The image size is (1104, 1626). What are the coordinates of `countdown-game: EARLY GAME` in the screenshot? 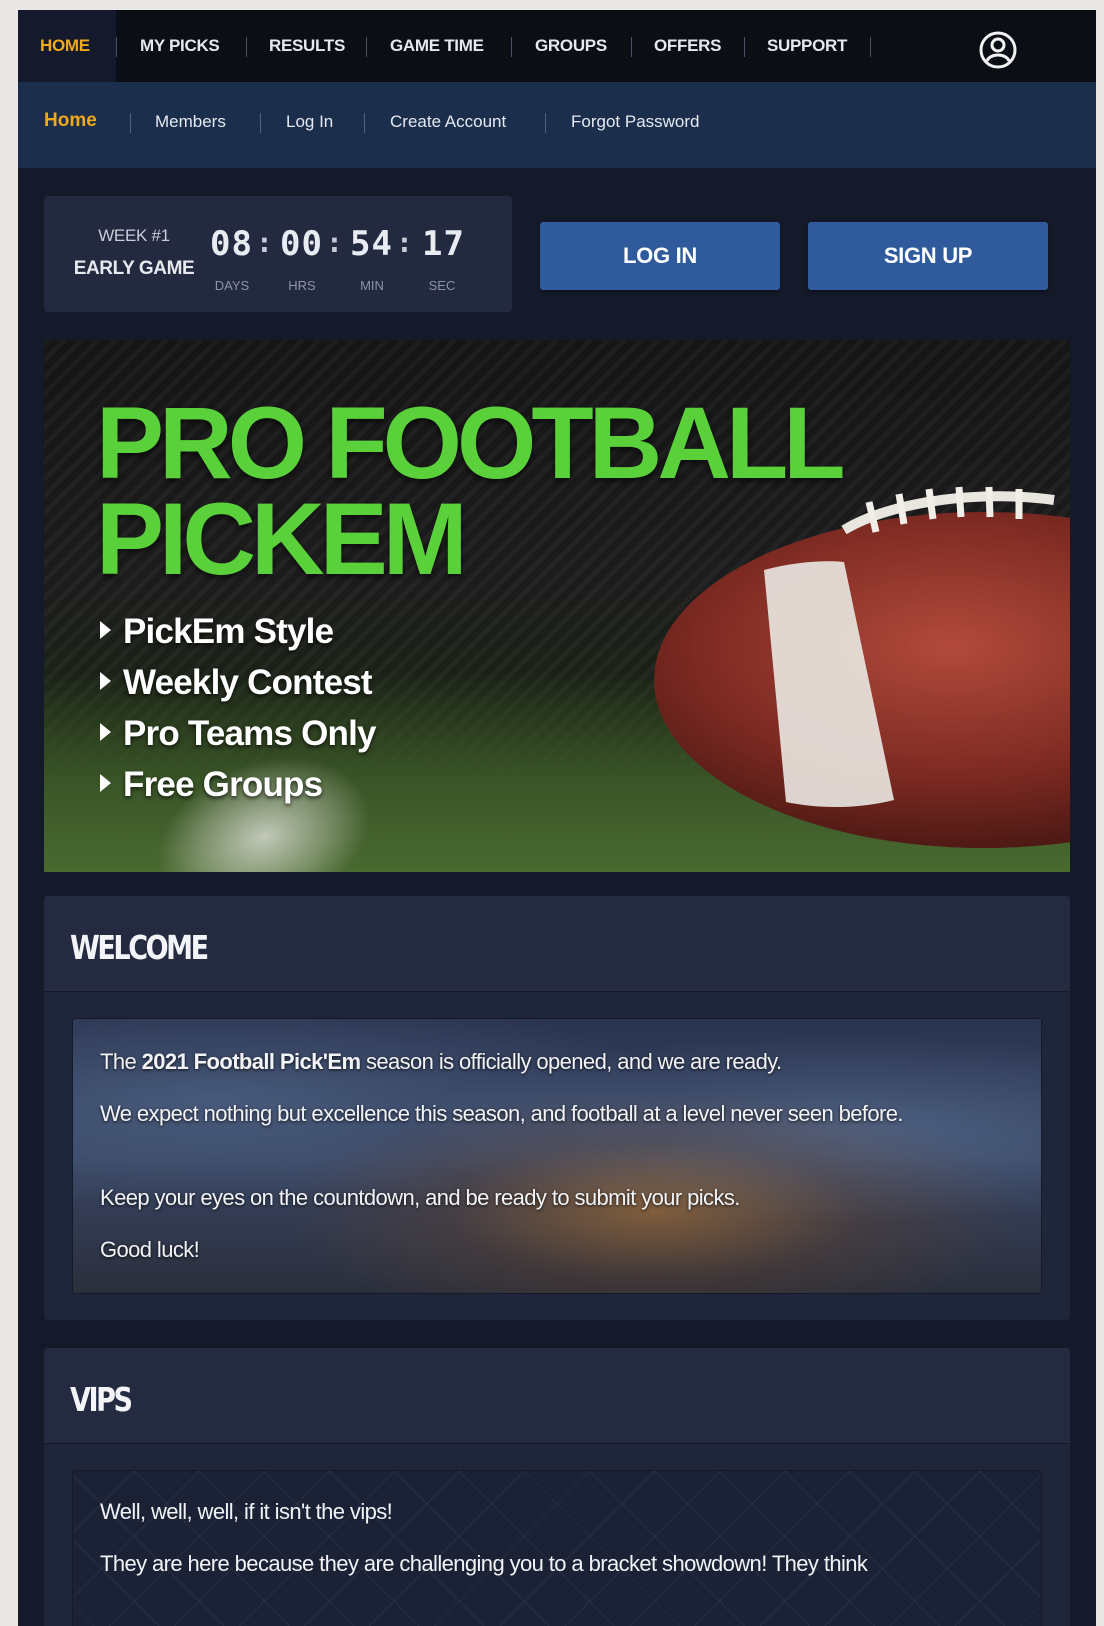 It's located at (134, 268).